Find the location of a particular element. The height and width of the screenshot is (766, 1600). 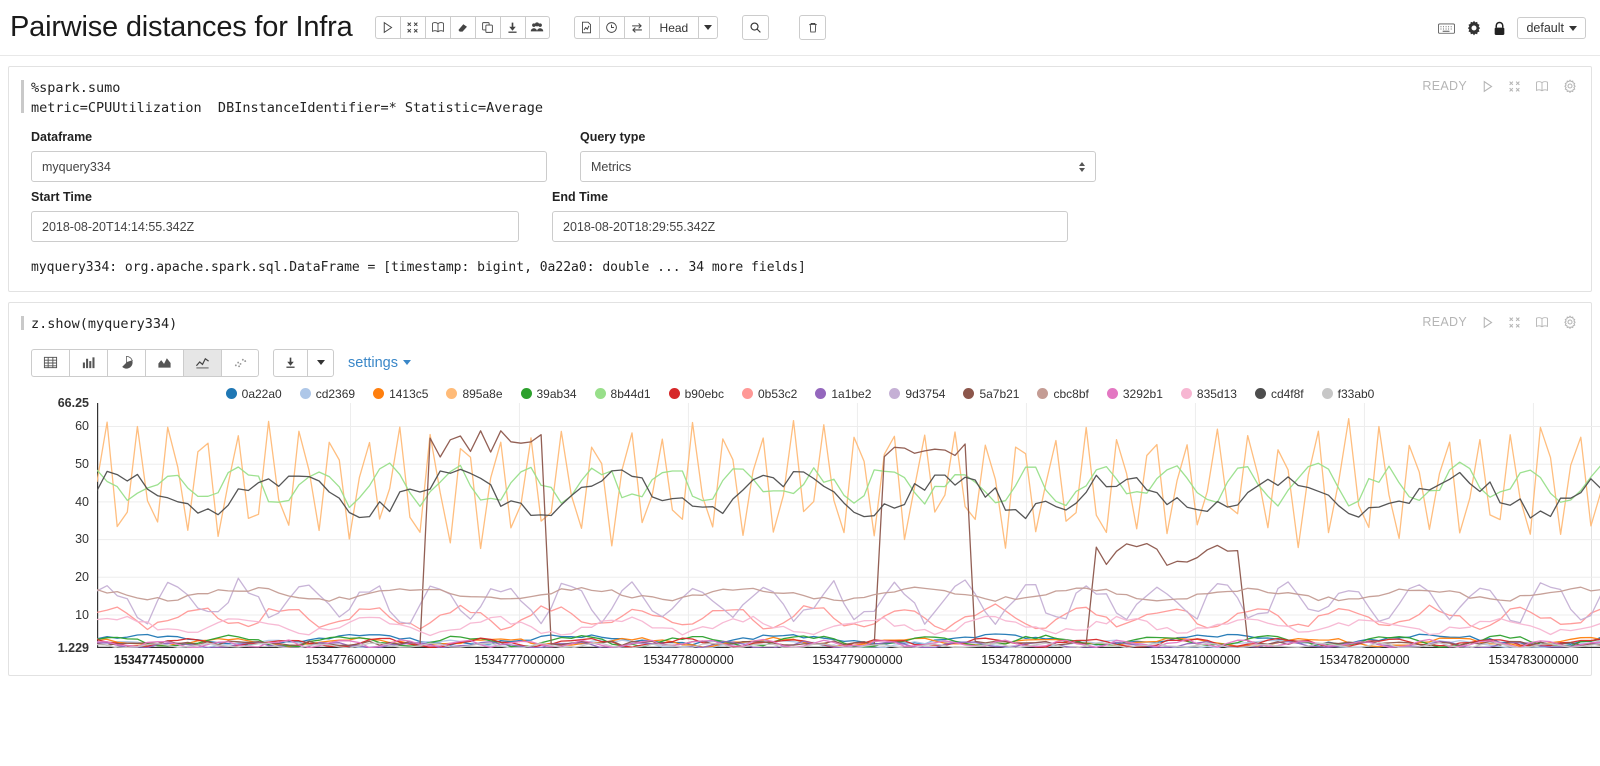

legend-item: 8b44d1 is located at coordinates (622, 394).